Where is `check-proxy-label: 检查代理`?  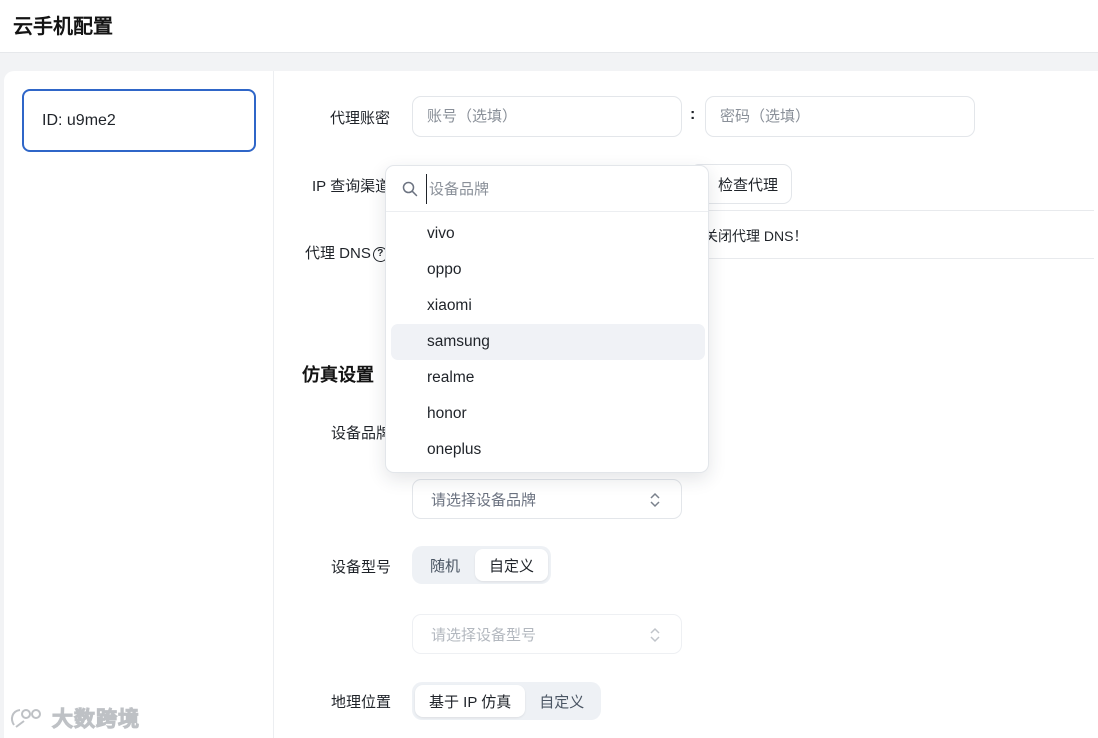 check-proxy-label: 检查代理 is located at coordinates (747, 185).